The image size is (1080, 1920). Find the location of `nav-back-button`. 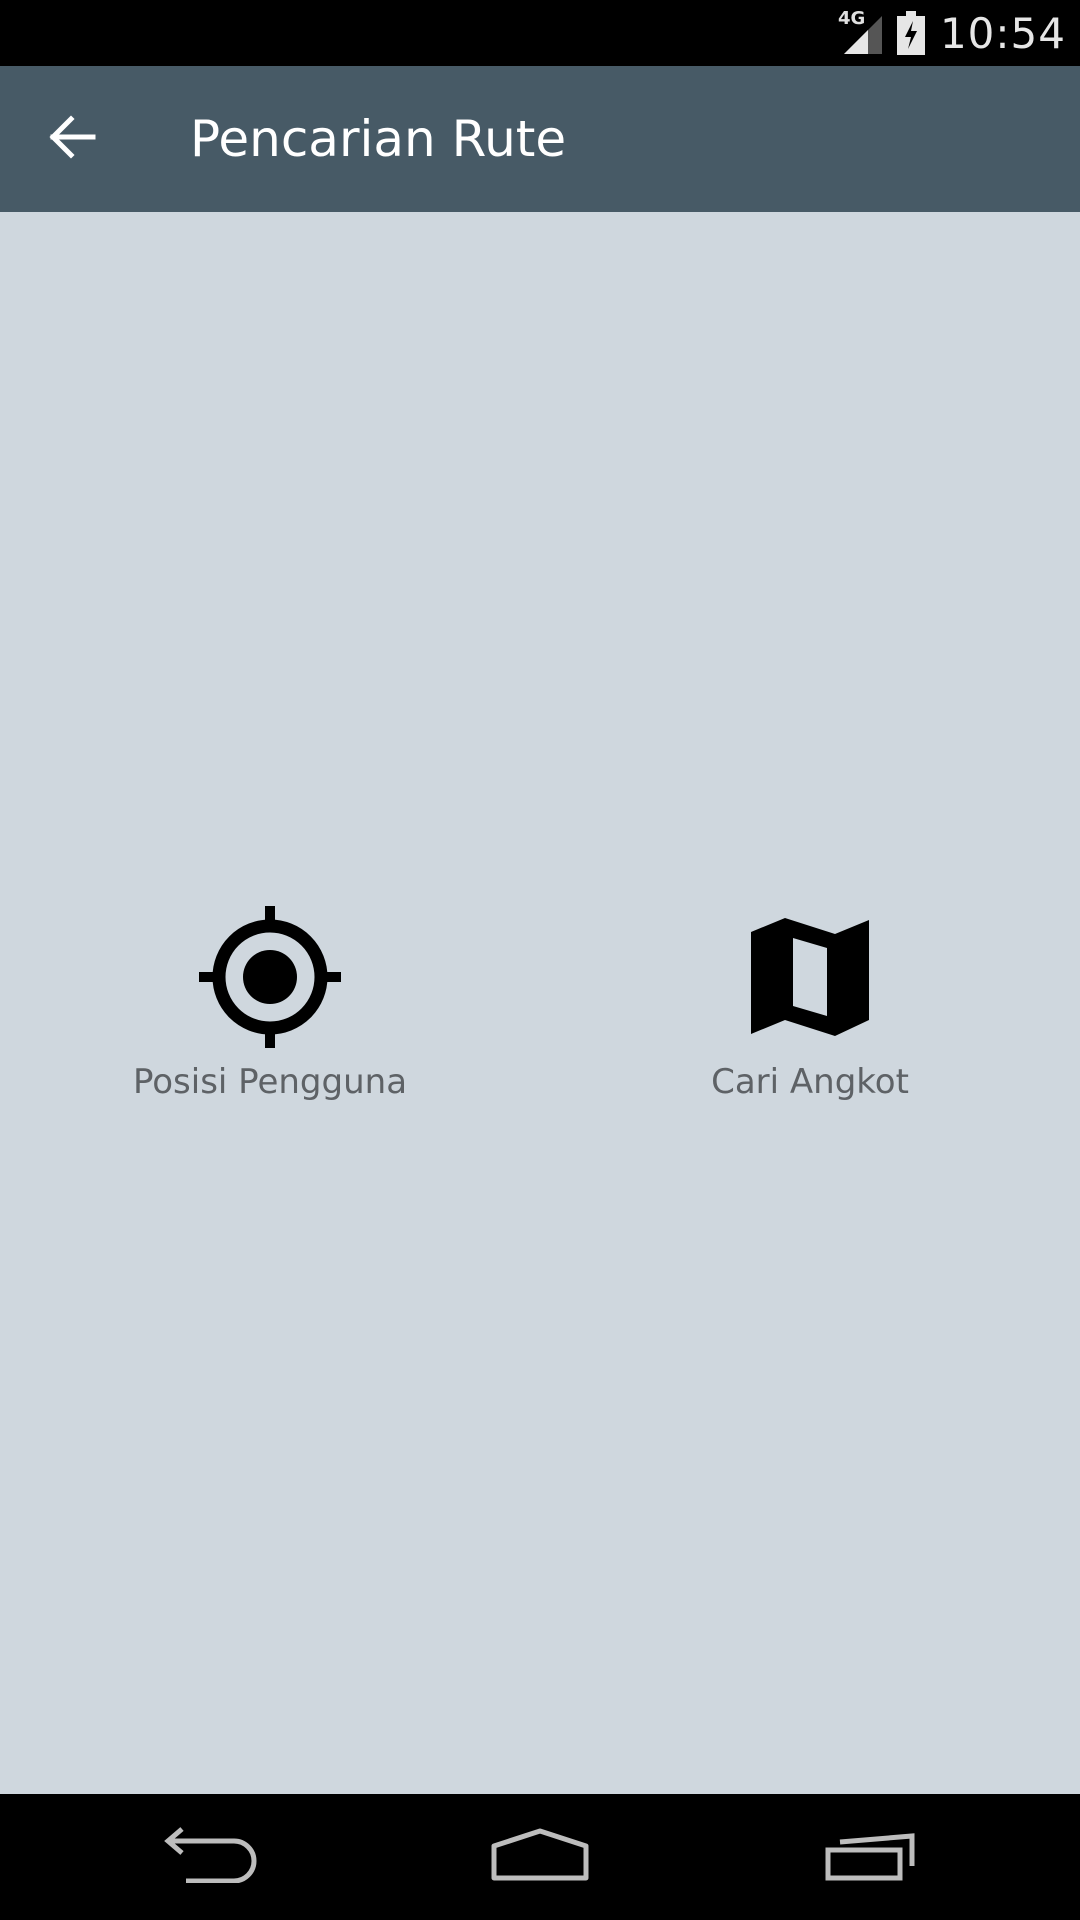

nav-back-button is located at coordinates (210, 1857).